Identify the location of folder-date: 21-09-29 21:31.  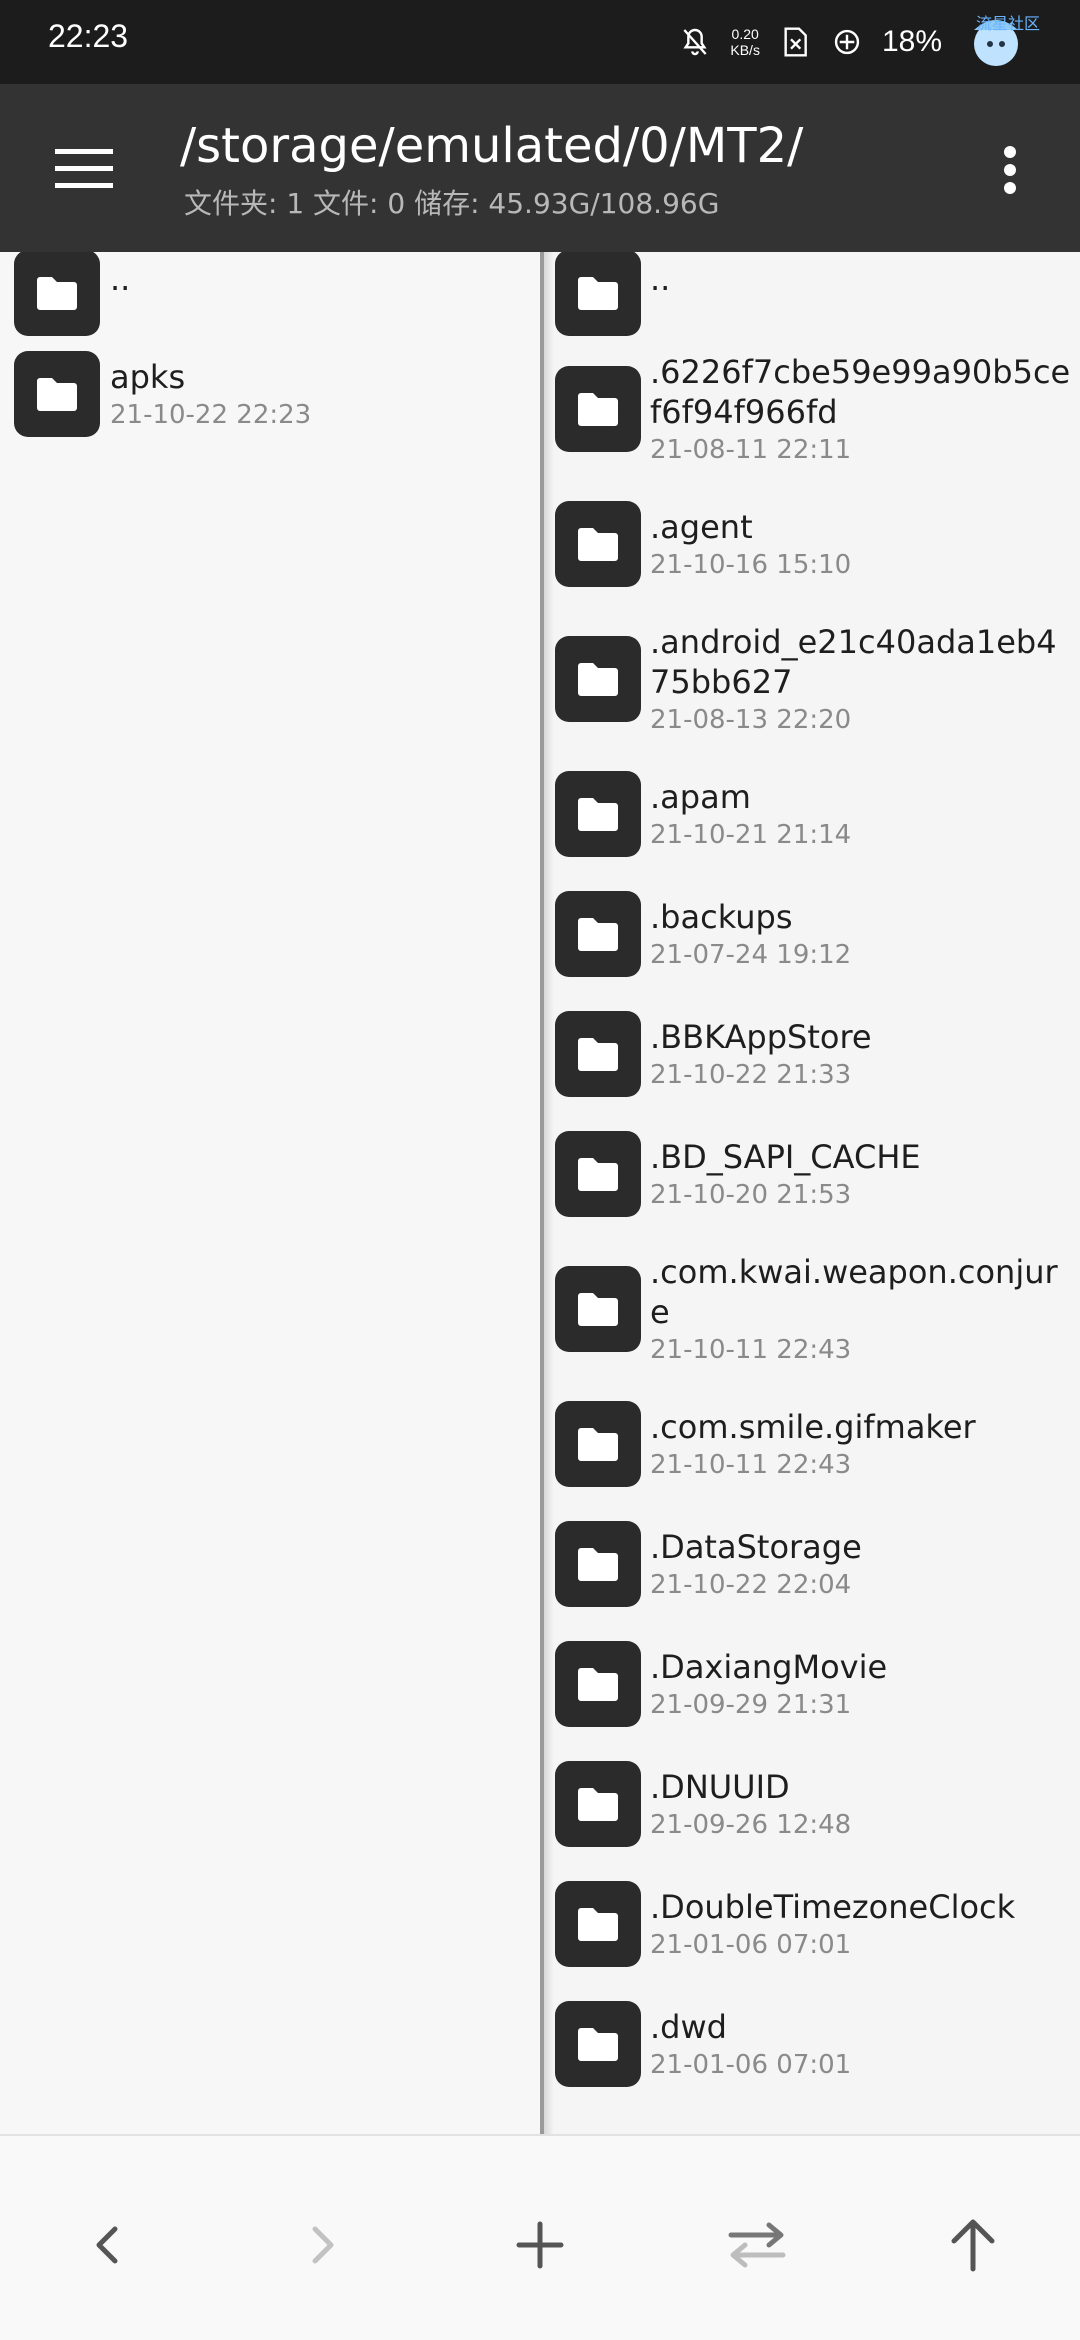
(751, 1705).